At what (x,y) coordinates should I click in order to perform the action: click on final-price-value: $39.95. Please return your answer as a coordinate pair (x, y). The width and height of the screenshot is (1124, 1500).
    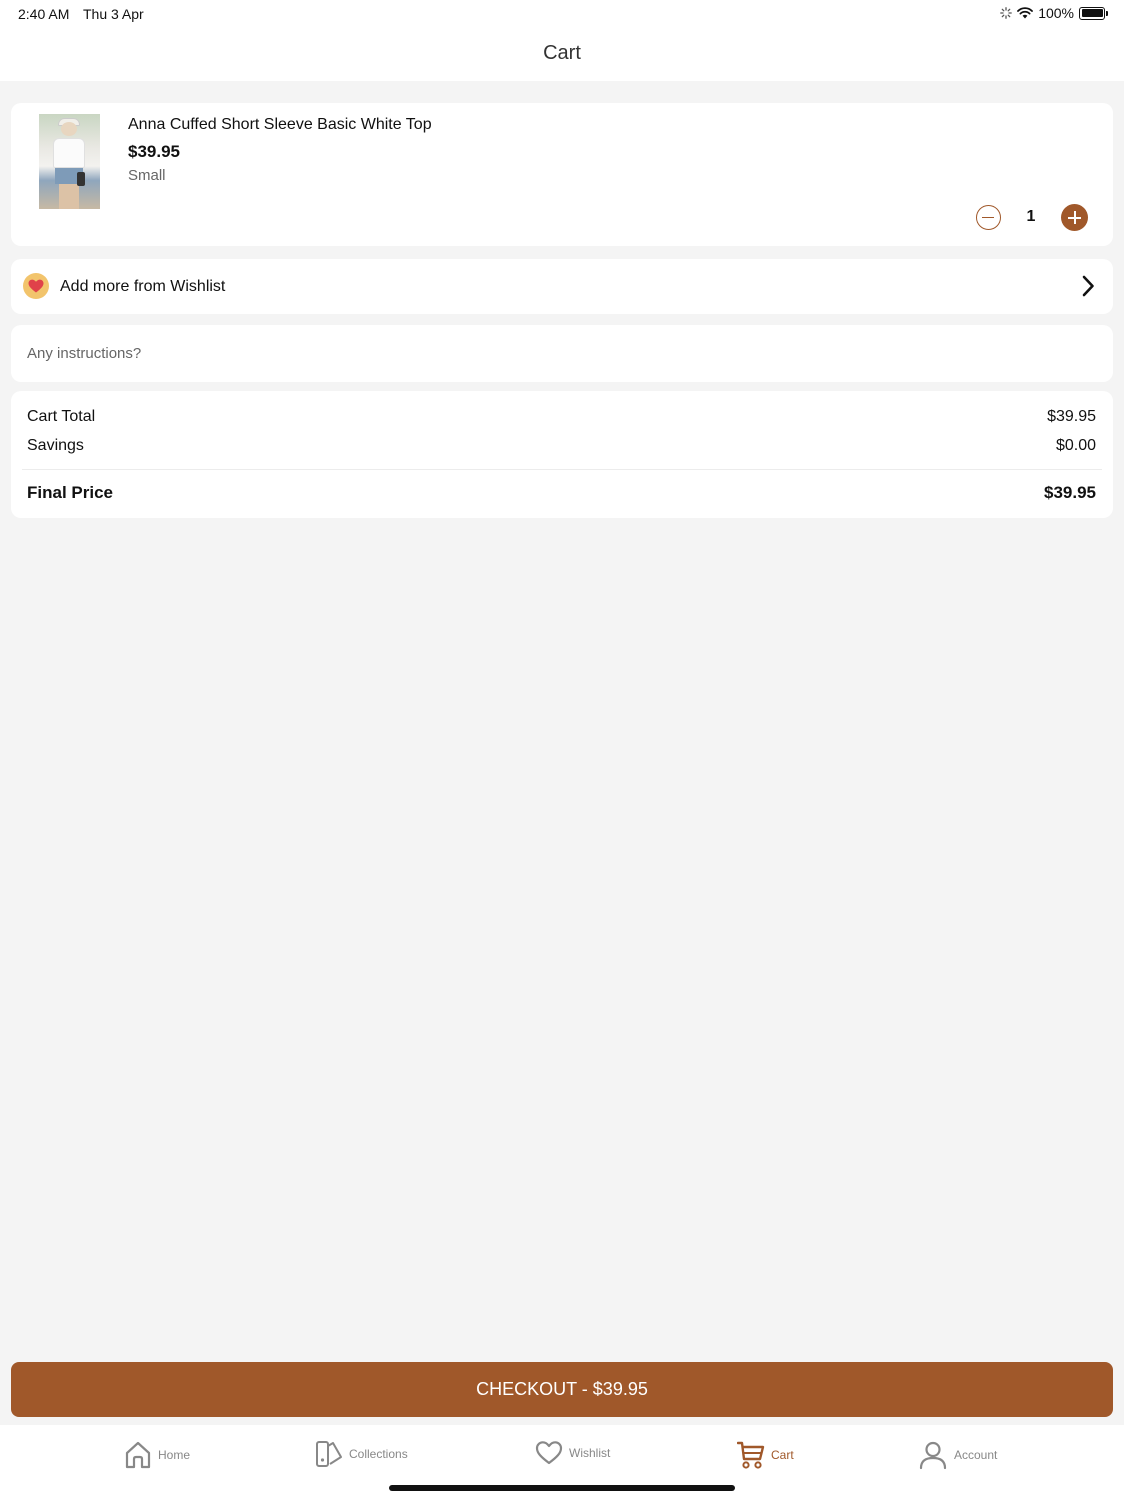
    Looking at the image, I should click on (1070, 492).